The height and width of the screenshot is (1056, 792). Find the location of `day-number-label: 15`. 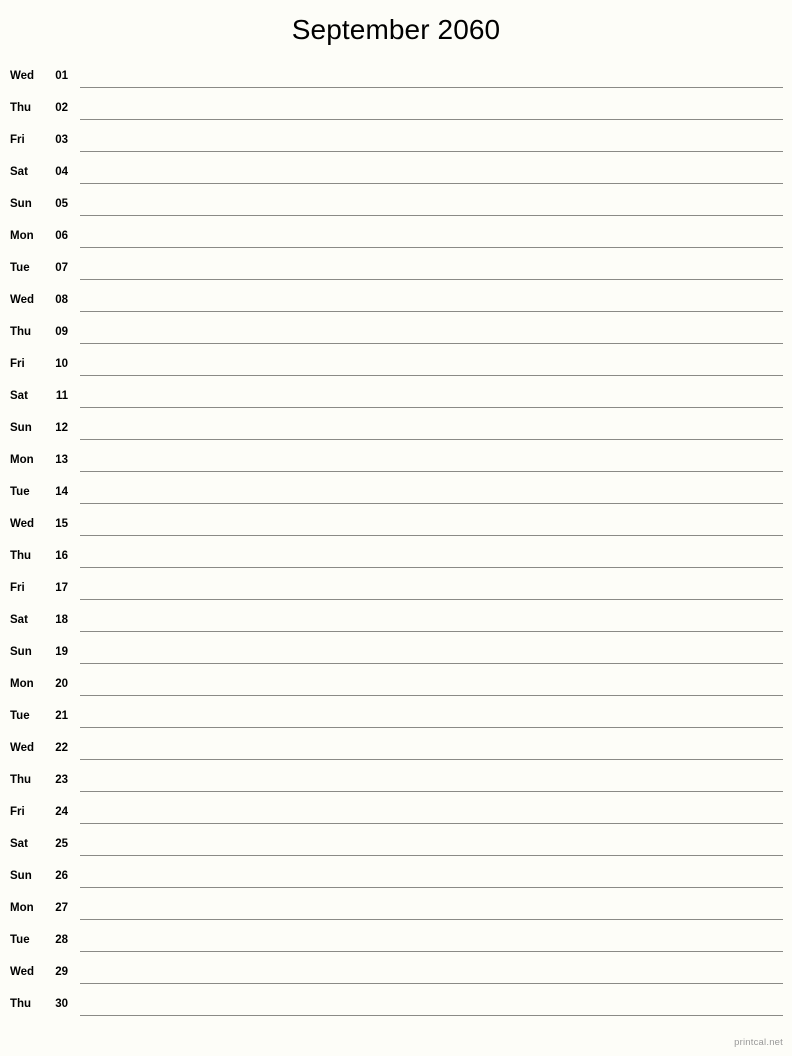

day-number-label: 15 is located at coordinates (61, 524).